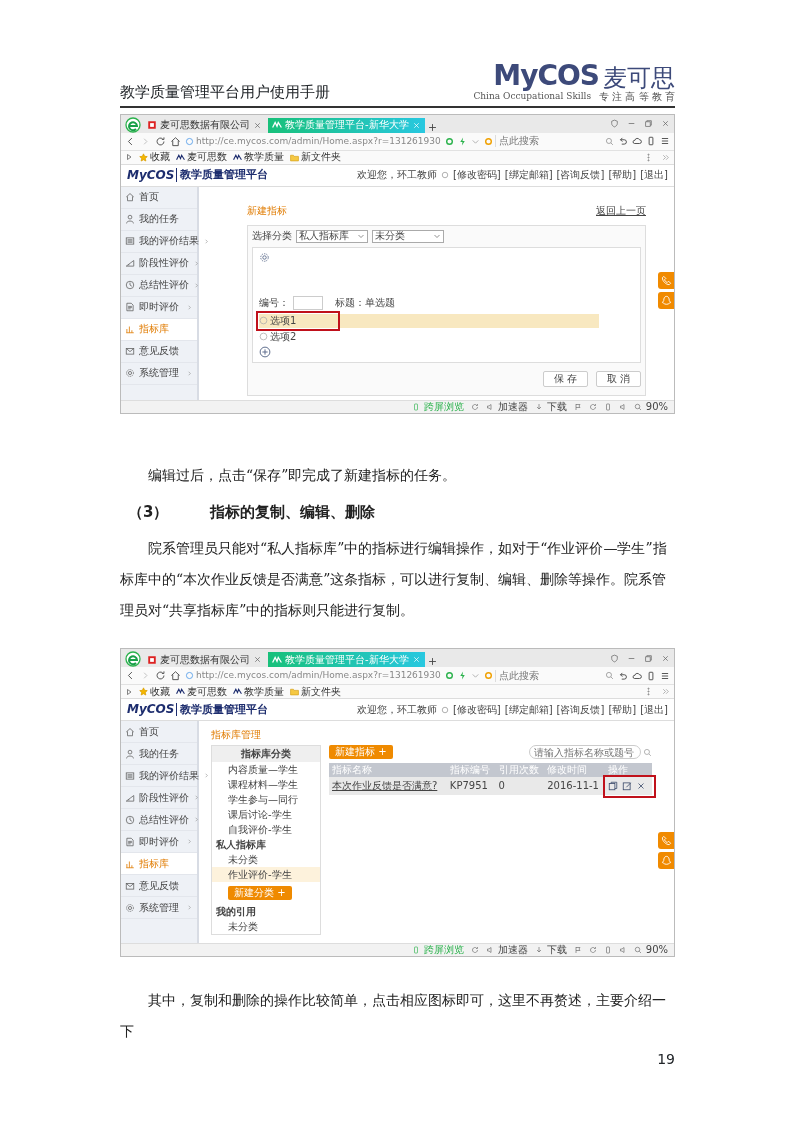 The image size is (793, 1122). Describe the element at coordinates (332, 236) in the screenshot. I see `select-field: 私人指标库` at that location.